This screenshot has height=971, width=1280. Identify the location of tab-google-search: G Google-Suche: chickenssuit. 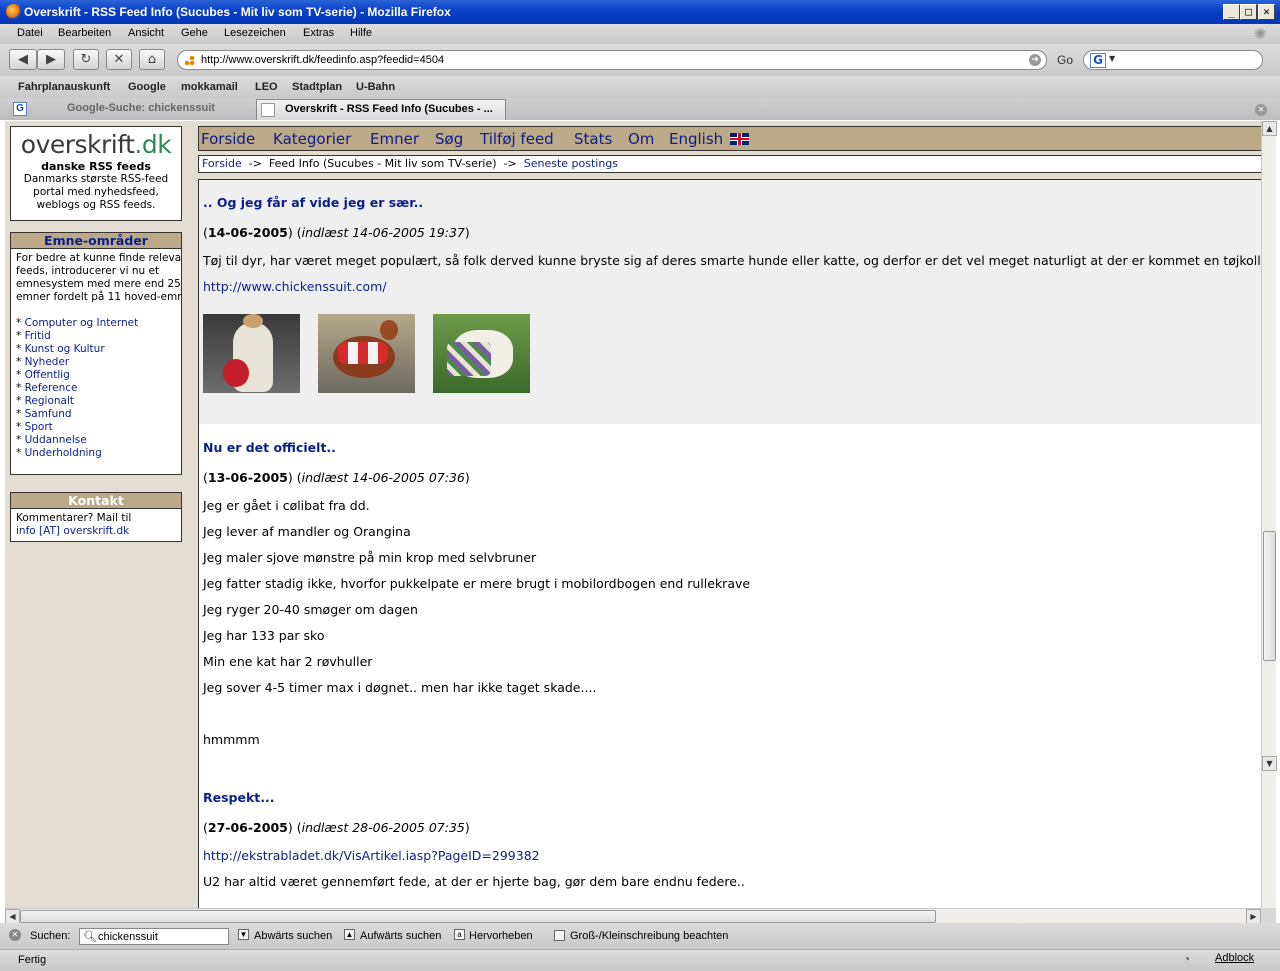
(131, 109).